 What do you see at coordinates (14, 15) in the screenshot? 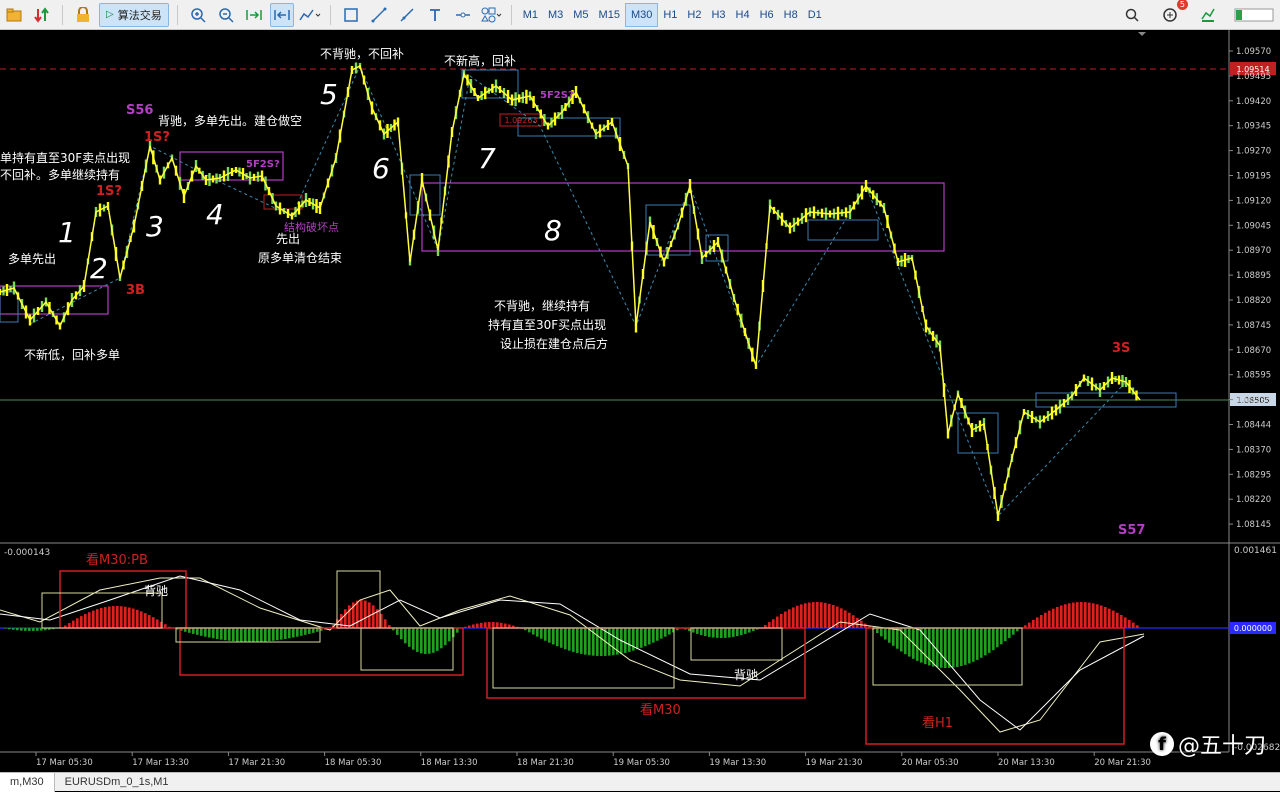
I see `new-chart-icon` at bounding box center [14, 15].